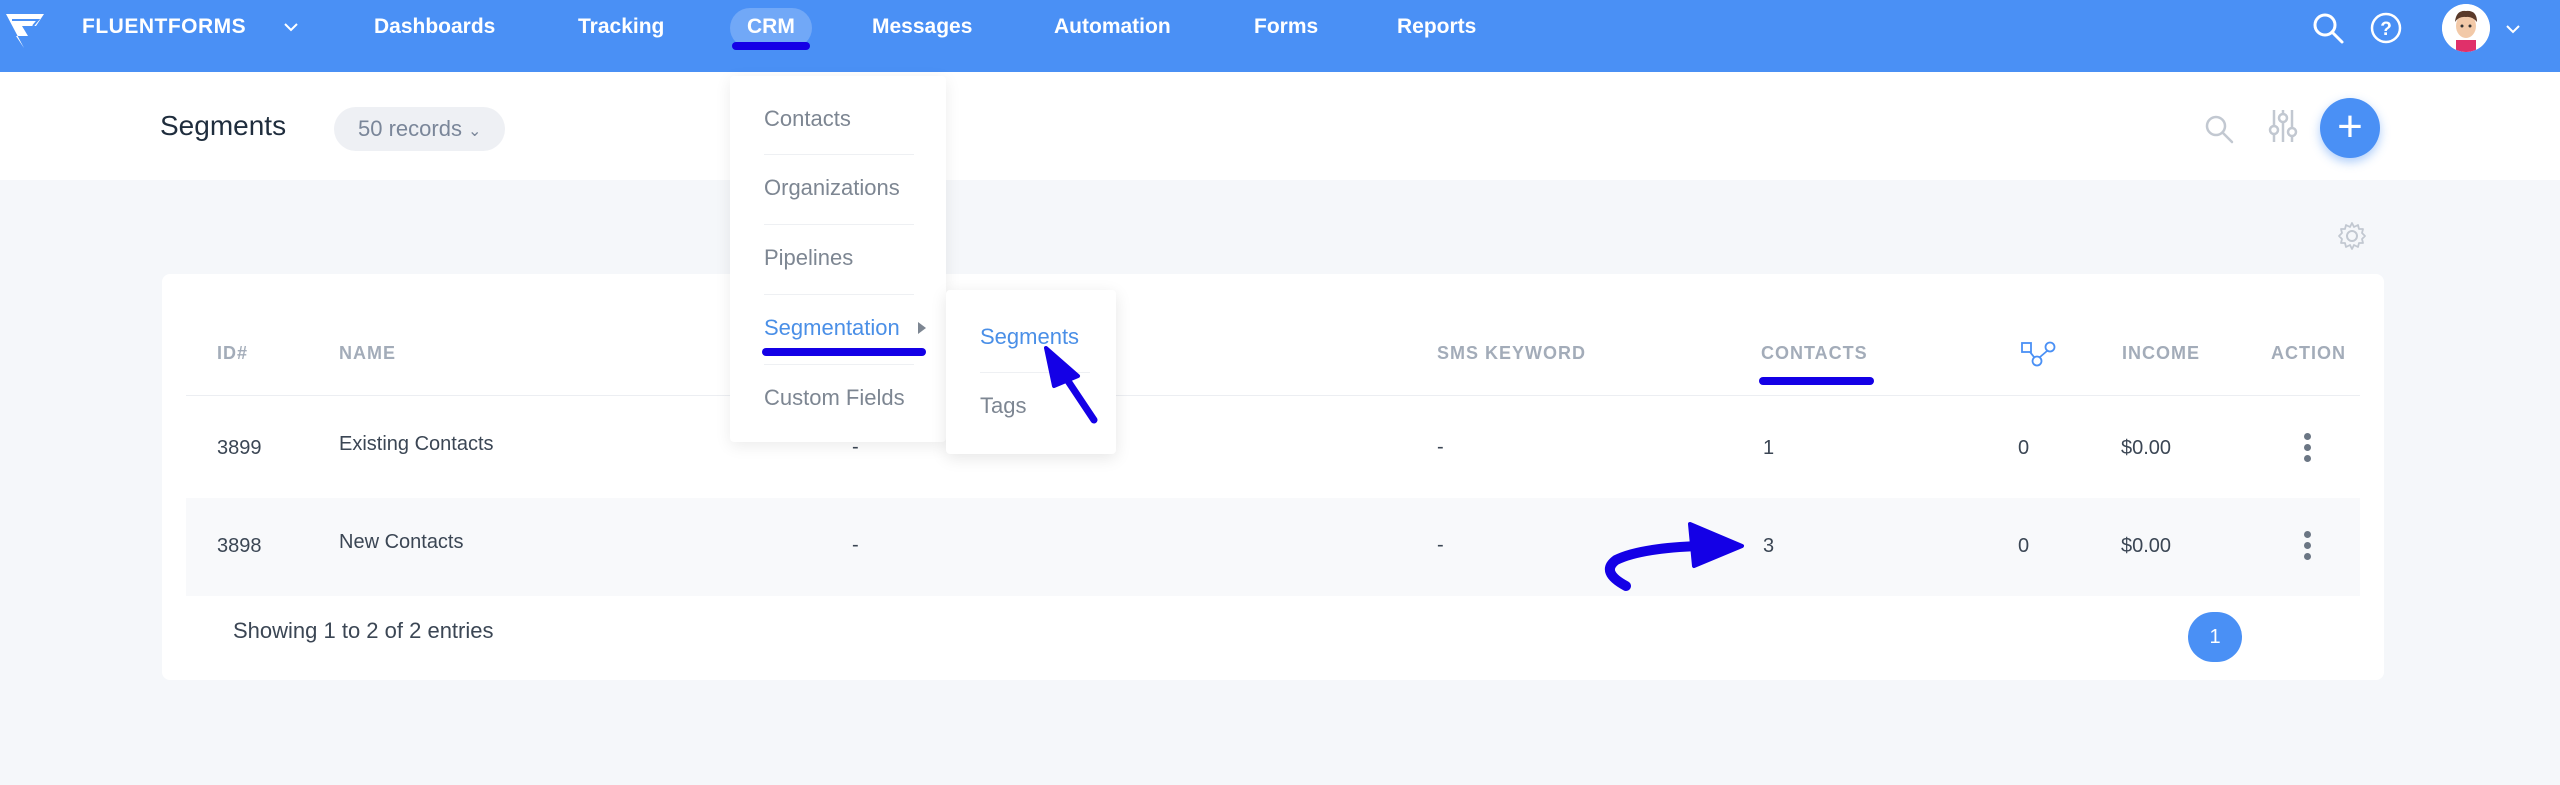  What do you see at coordinates (771, 27) in the screenshot?
I see `nav-crm: CRM` at bounding box center [771, 27].